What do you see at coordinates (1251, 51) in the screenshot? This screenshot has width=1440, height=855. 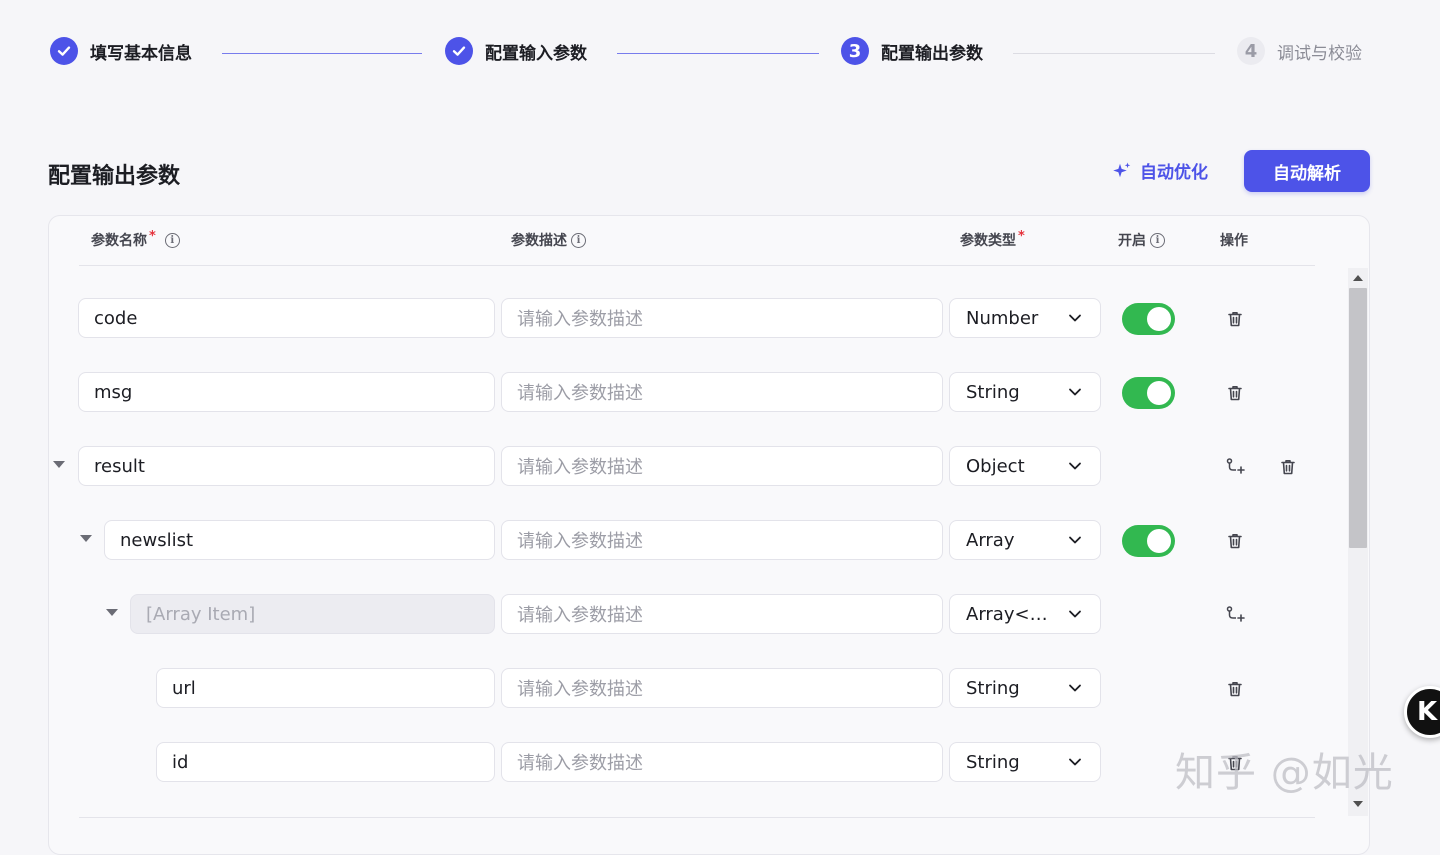 I see `step-number: 4` at bounding box center [1251, 51].